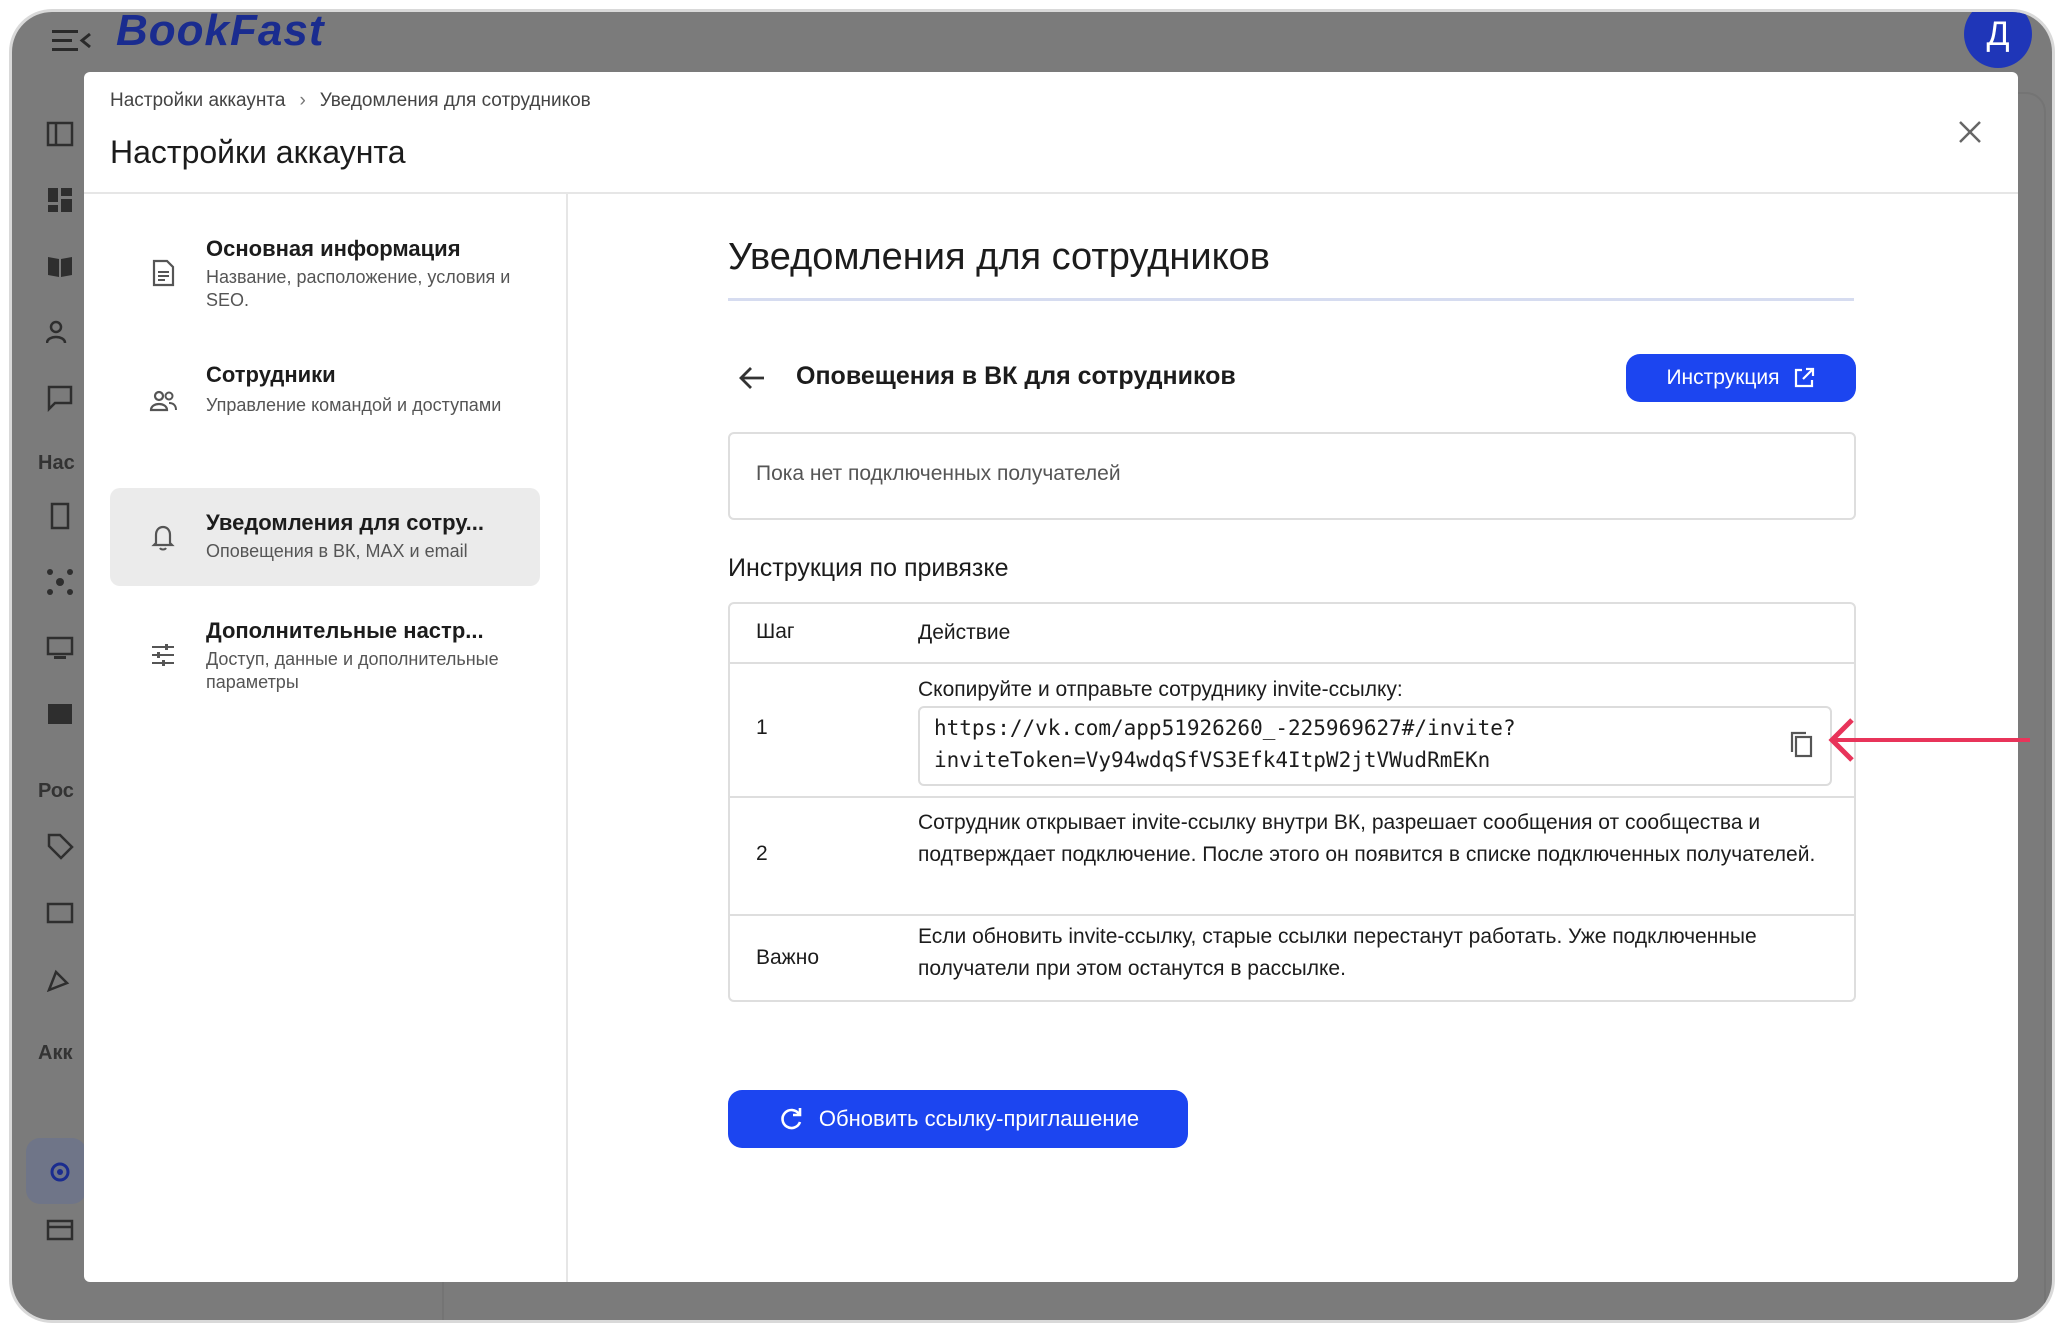 This screenshot has width=2072, height=1327. I want to click on tag-icon, so click(60, 846).